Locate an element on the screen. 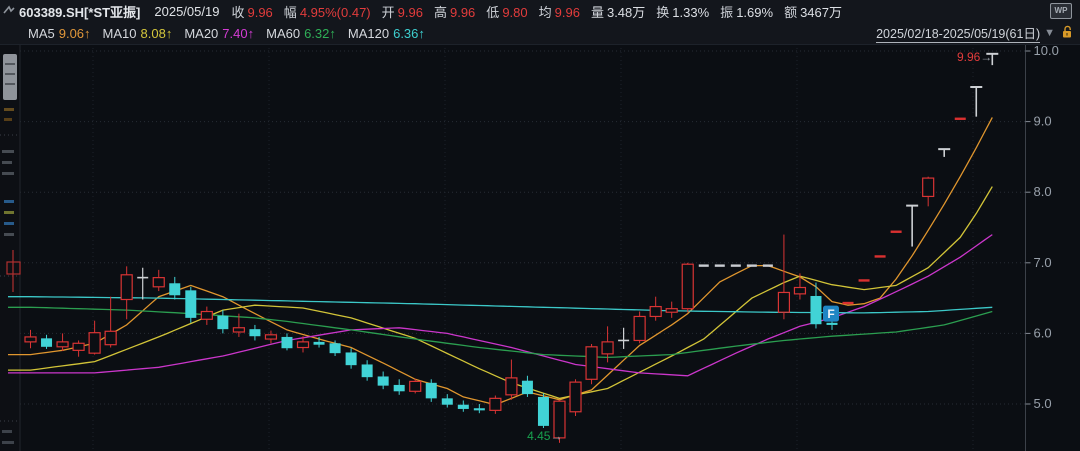  stock-code: 603389.SH[*ST亚振] is located at coordinates (80, 12).